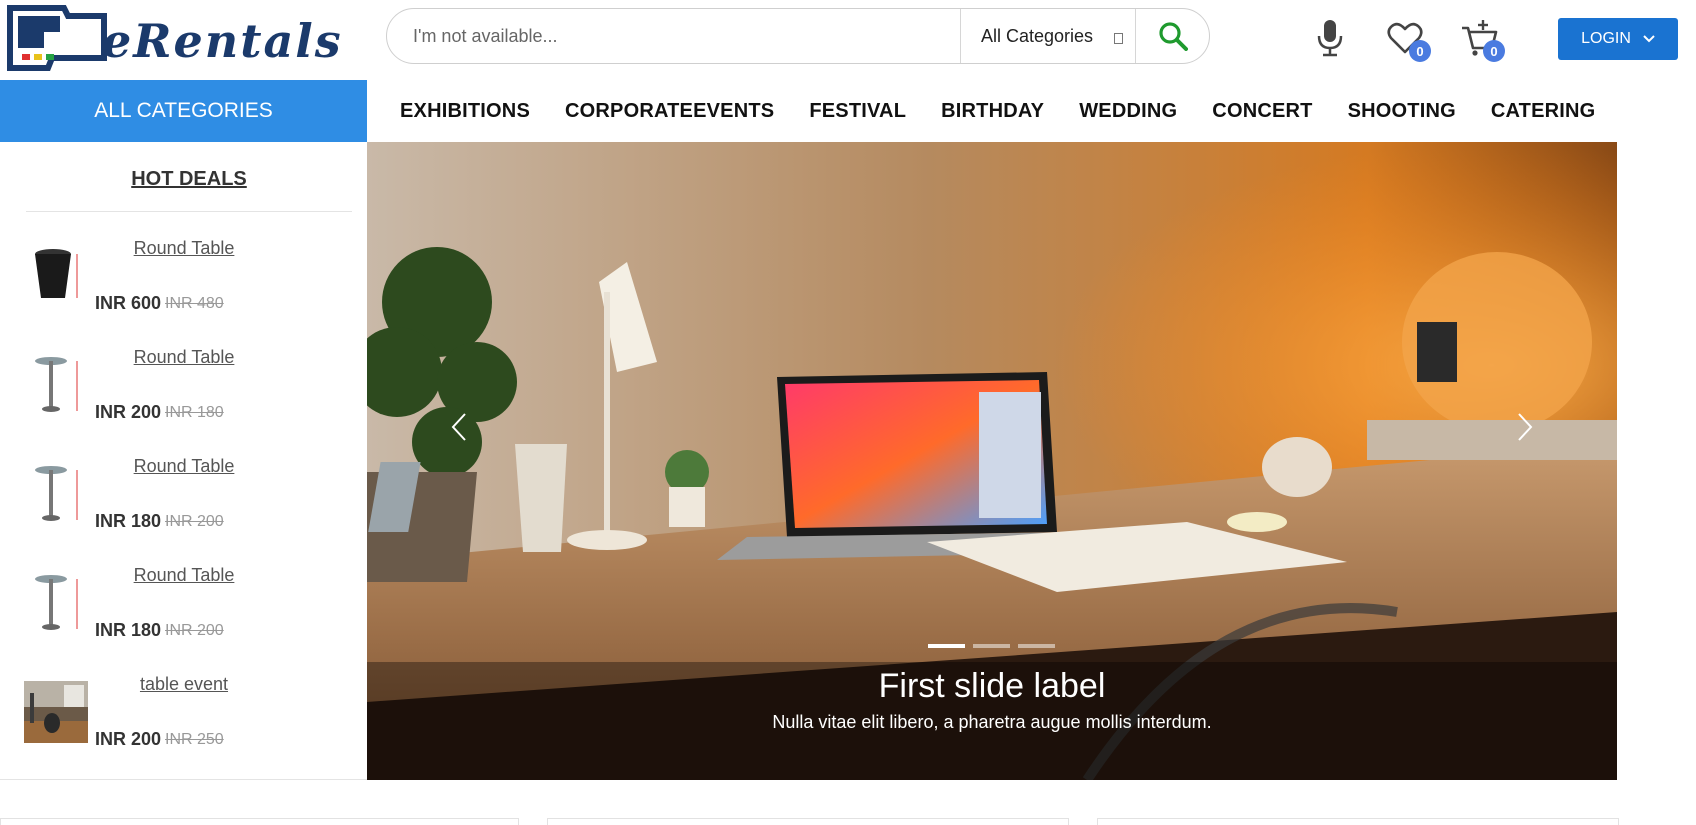 Image resolution: width=1696 pixels, height=825 pixels. I want to click on logo: eRentals, so click(180, 39).